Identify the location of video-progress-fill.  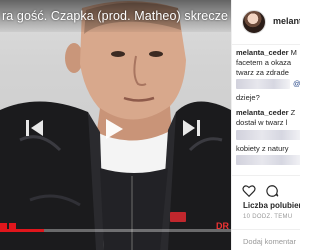
(22, 230).